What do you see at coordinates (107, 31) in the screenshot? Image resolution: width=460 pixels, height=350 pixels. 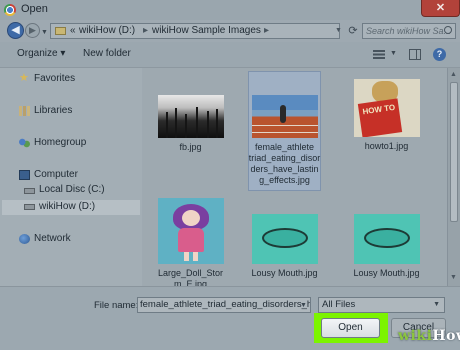 I see `breadcrumb-drive: wikiHow (D:)` at bounding box center [107, 31].